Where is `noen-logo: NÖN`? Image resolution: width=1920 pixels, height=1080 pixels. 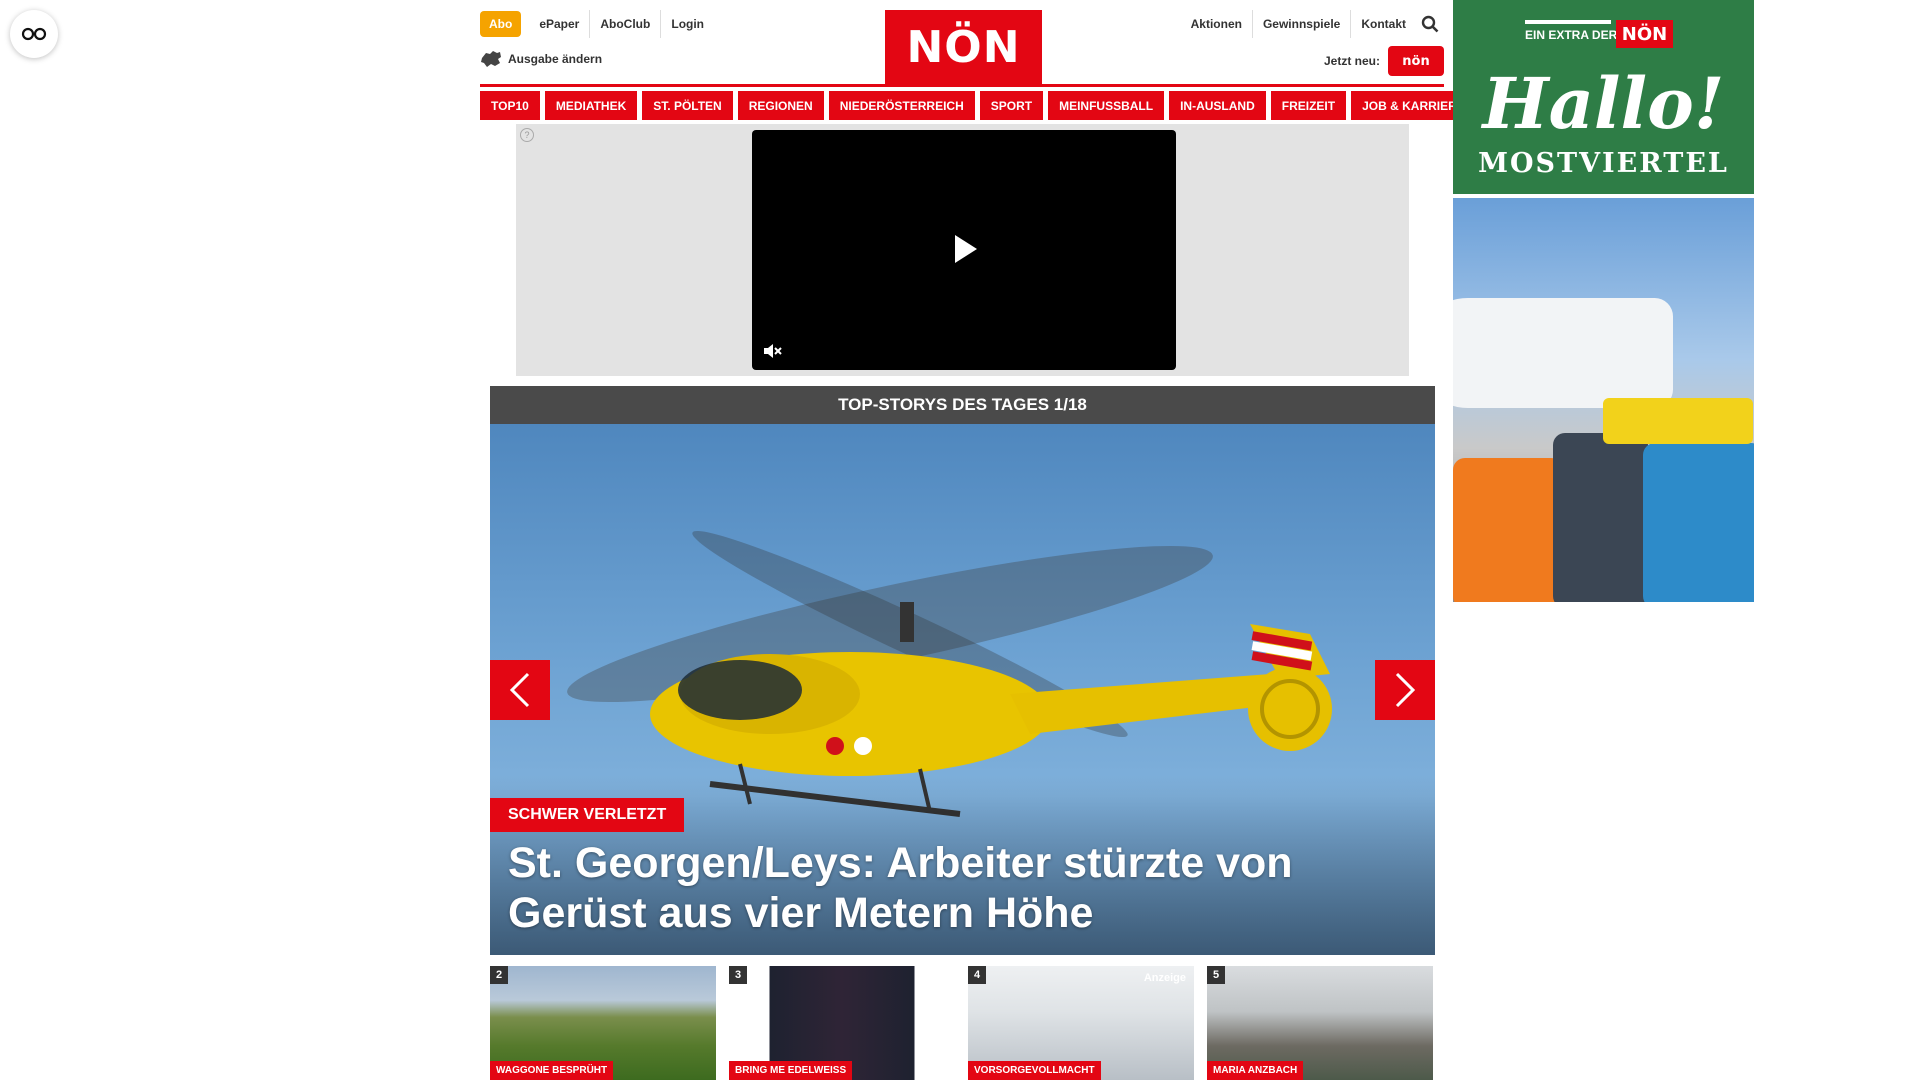 noen-logo: NÖN is located at coordinates (963, 47).